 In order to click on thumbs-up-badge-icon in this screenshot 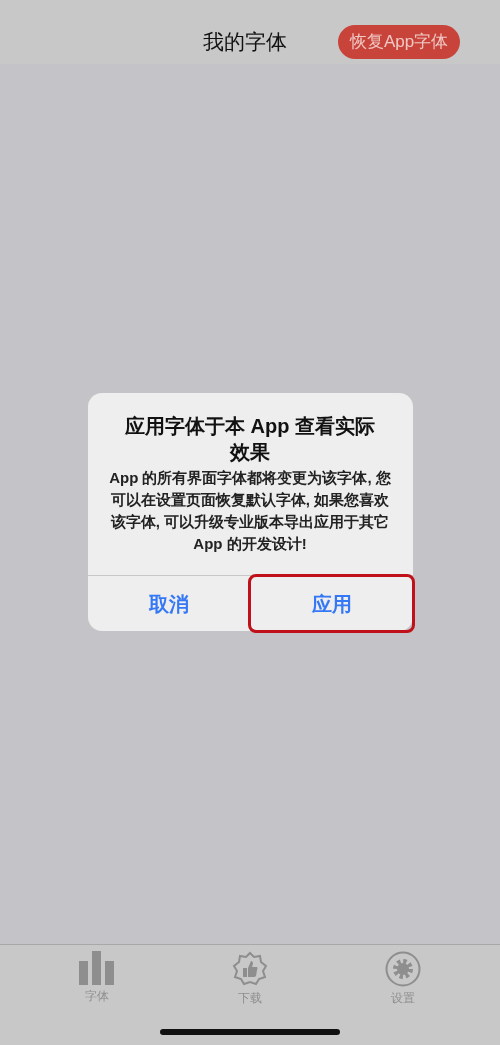, I will do `click(250, 969)`.